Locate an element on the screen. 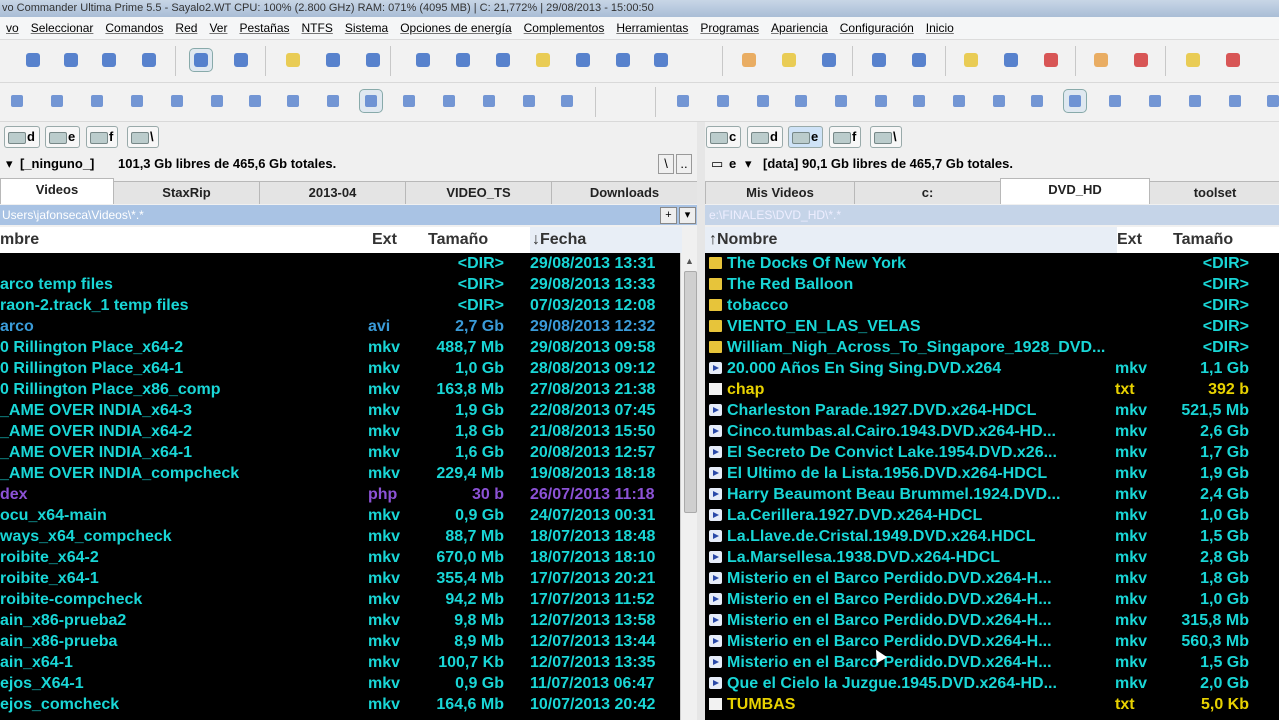 This screenshot has height=720, width=1279. left-file-row: roibite_x64-2 mkv 670,0 Mb 18/07/2013 18:10 is located at coordinates (340, 557).